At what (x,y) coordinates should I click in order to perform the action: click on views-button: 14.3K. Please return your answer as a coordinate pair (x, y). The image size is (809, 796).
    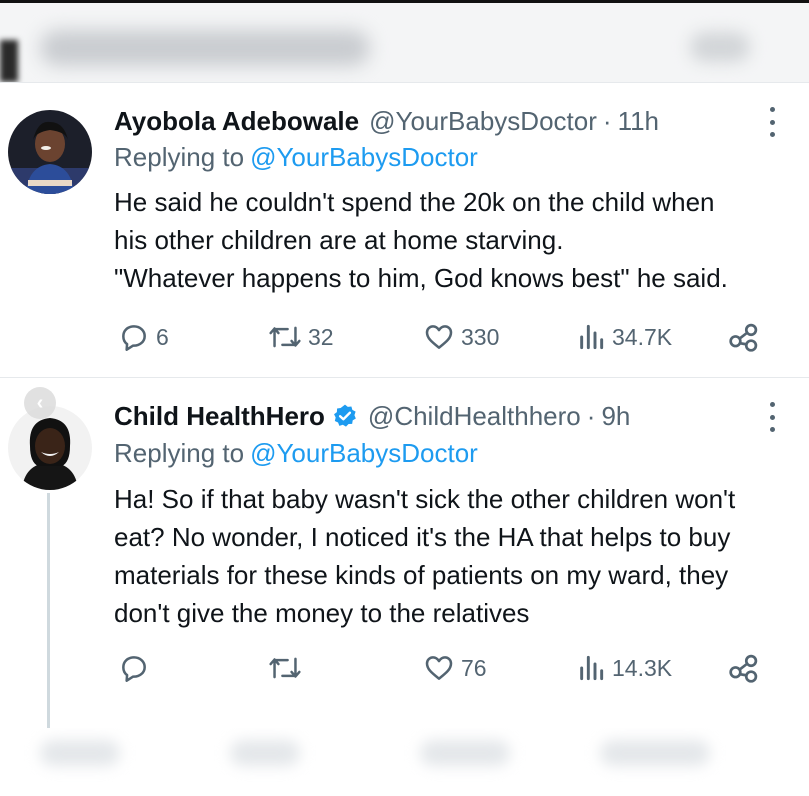
    Looking at the image, I should click on (624, 668).